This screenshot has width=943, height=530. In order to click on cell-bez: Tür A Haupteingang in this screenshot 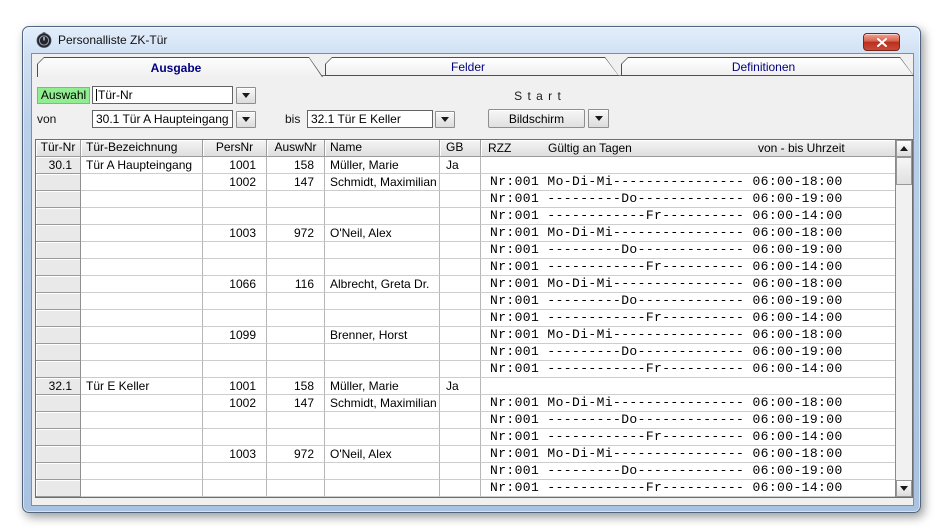, I will do `click(142, 165)`.